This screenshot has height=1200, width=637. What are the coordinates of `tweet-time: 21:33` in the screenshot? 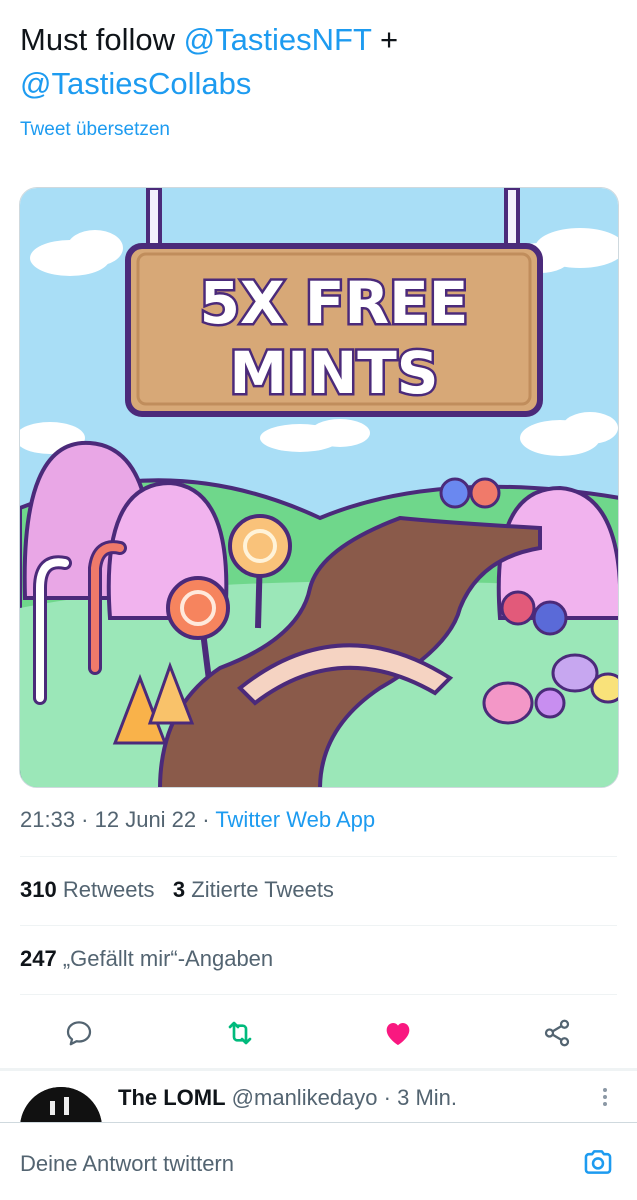 It's located at (47, 819).